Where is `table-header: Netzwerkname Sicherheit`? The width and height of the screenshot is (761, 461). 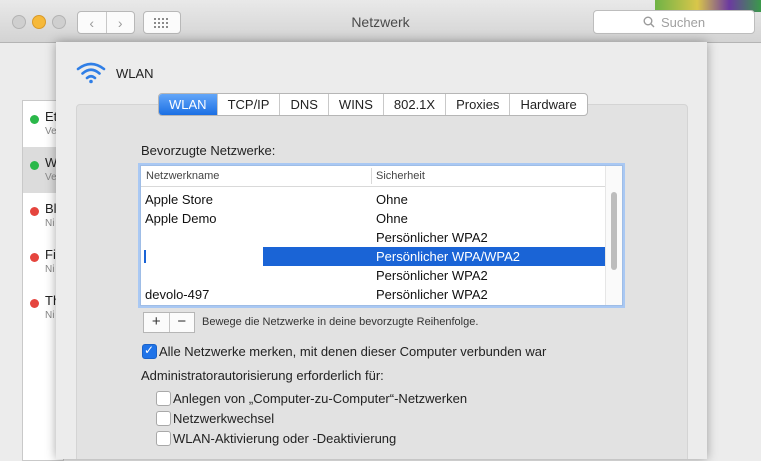 table-header: Netzwerkname Sicherheit is located at coordinates (373, 176).